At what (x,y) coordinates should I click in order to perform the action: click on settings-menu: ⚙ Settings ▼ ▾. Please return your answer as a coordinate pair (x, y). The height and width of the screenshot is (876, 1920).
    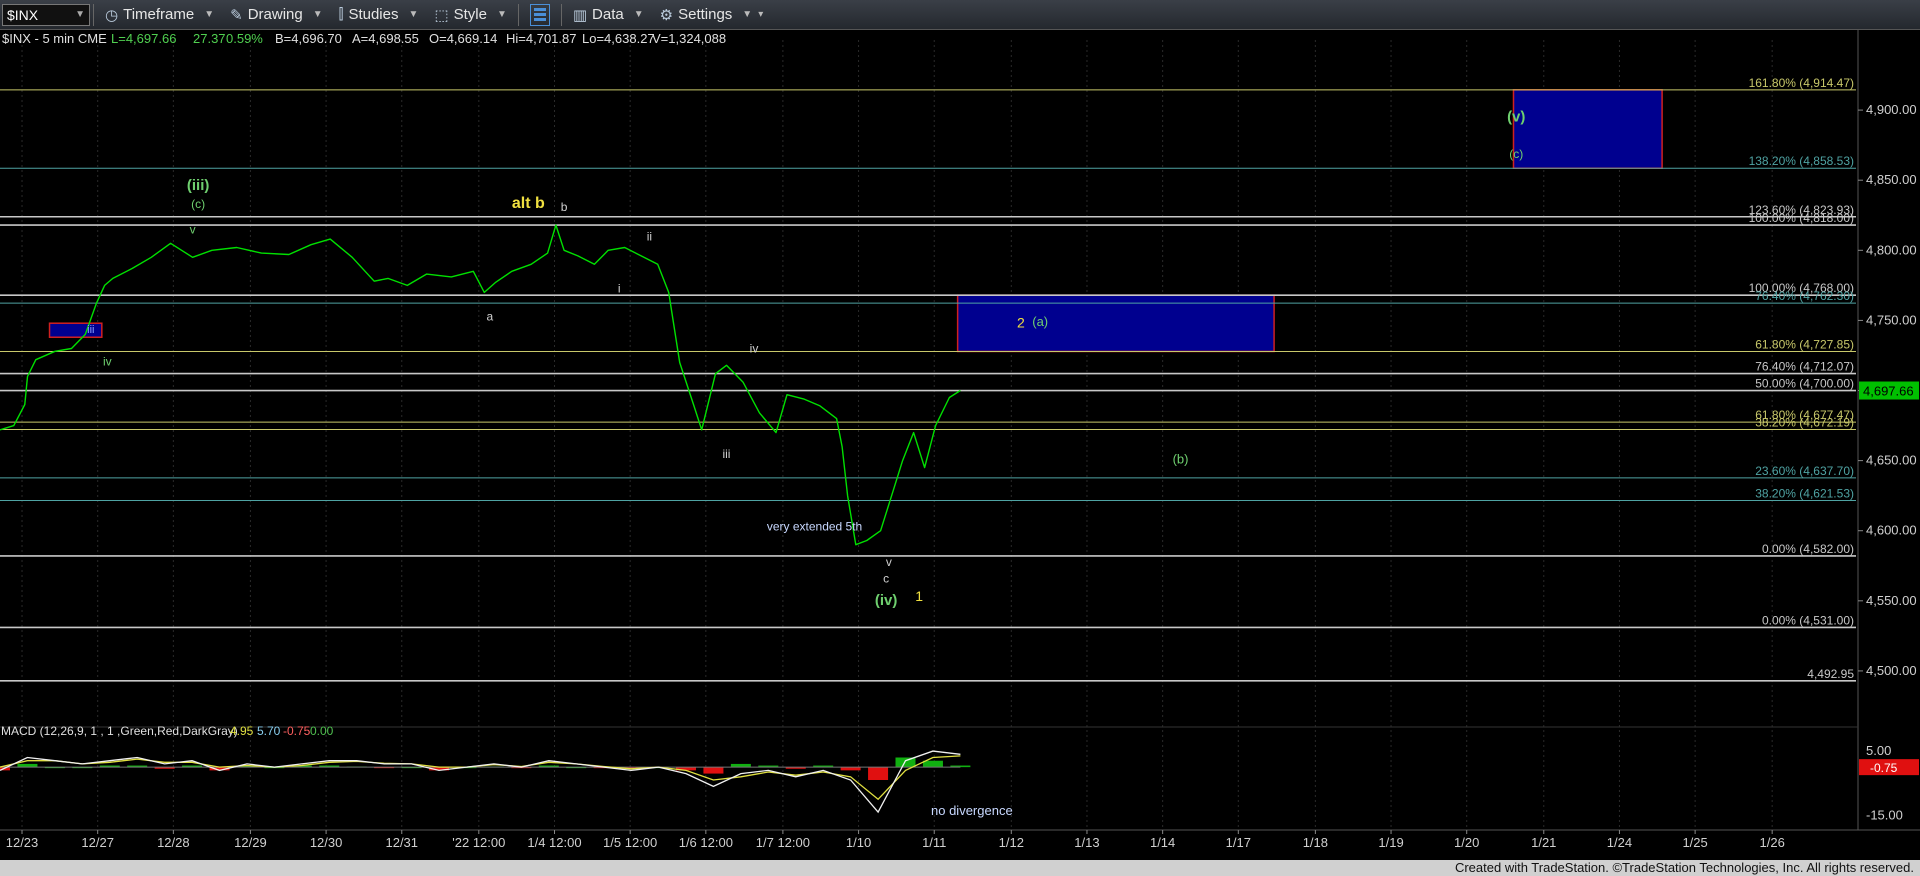
    Looking at the image, I should click on (712, 15).